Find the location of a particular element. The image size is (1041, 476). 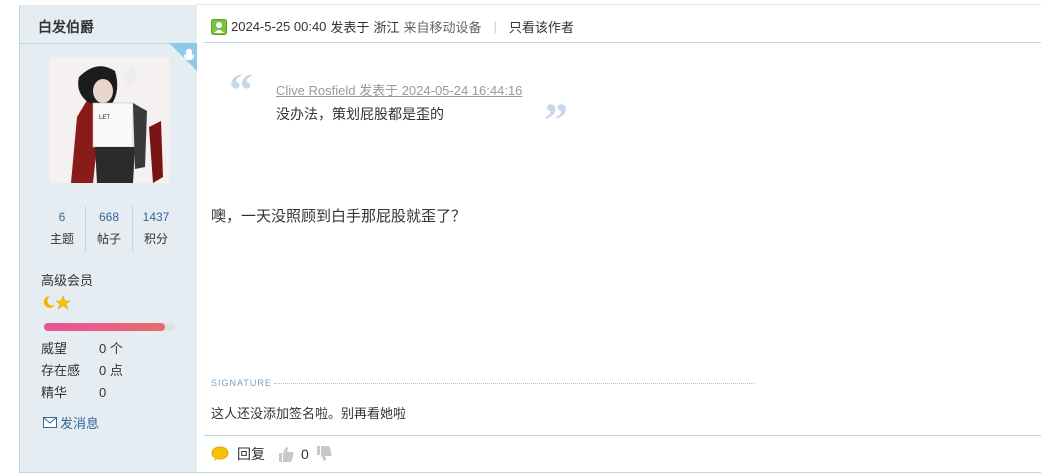

thumbs-up-icon is located at coordinates (286, 454).